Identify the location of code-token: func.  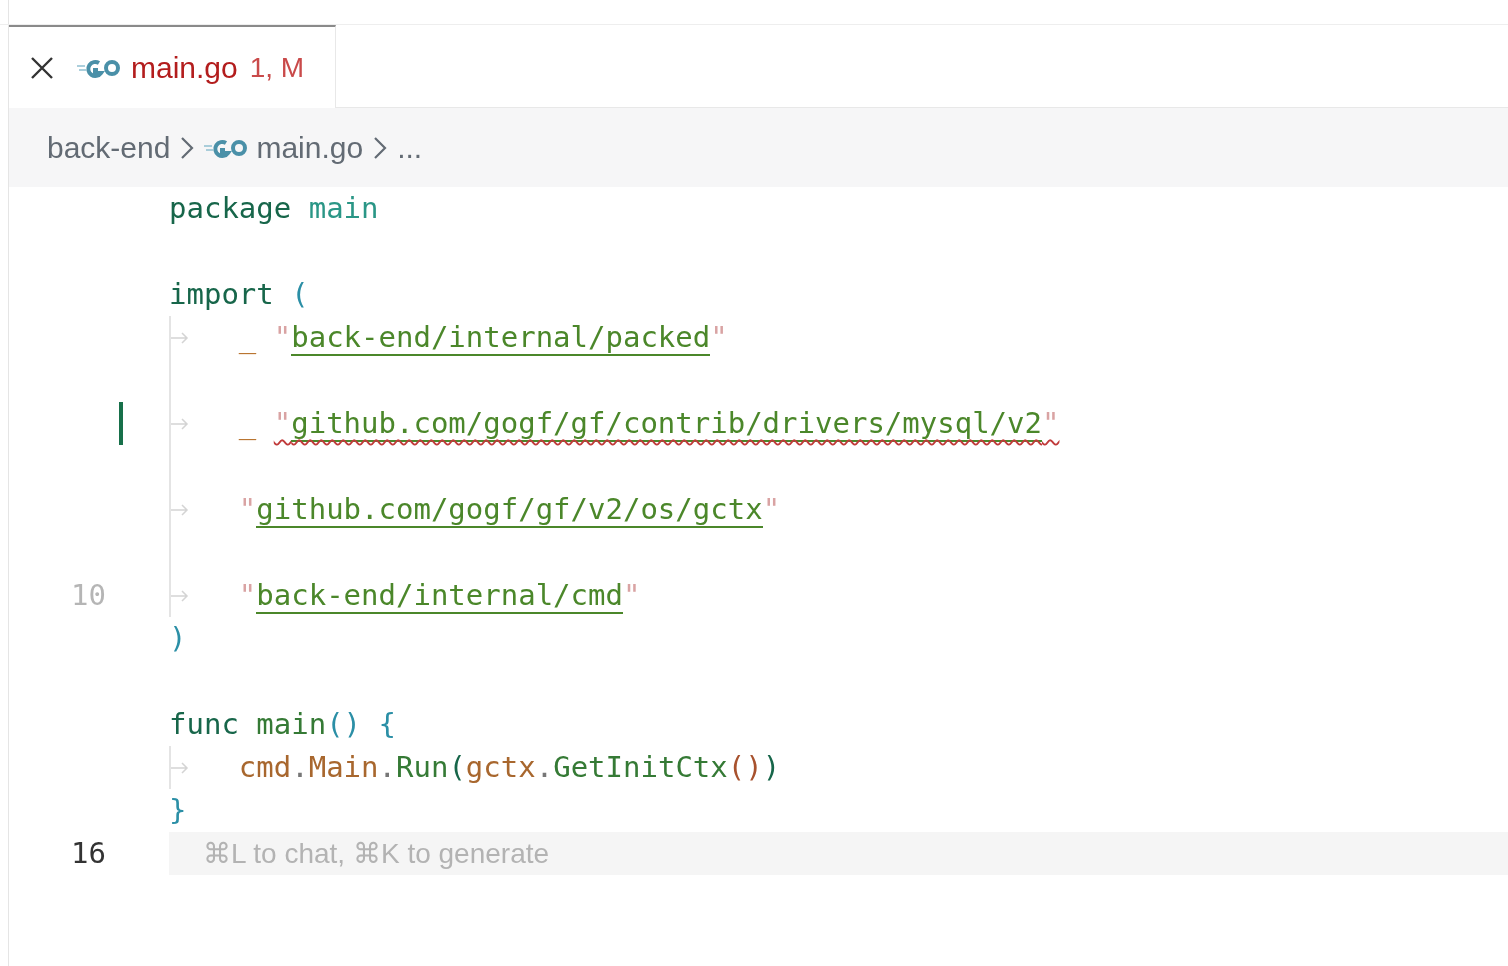
(204, 724).